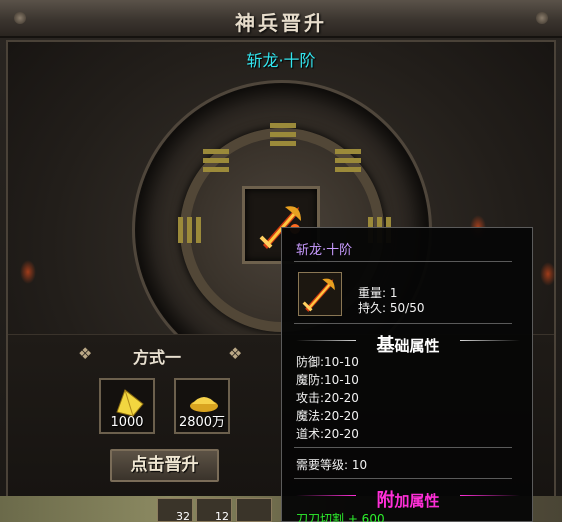 Image resolution: width=562 pixels, height=522 pixels. What do you see at coordinates (202, 422) in the screenshot?
I see `material-qty: 2800万` at bounding box center [202, 422].